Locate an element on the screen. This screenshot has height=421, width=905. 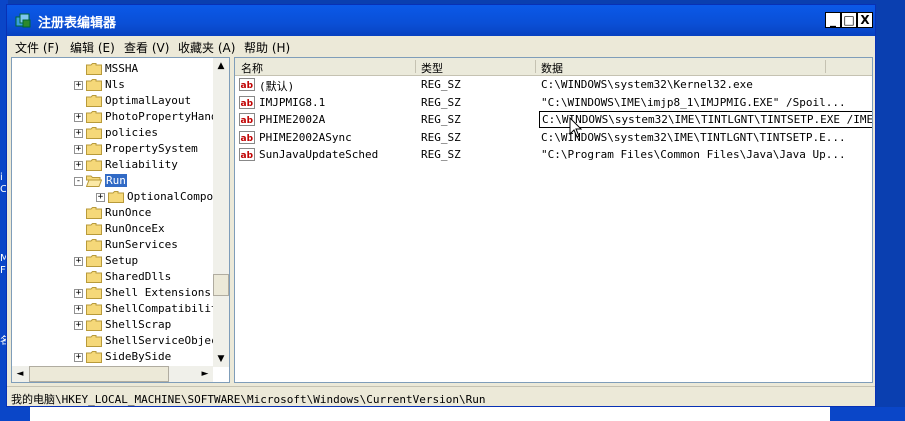
tree-item: ShellServiceObjec is located at coordinates (115, 341).